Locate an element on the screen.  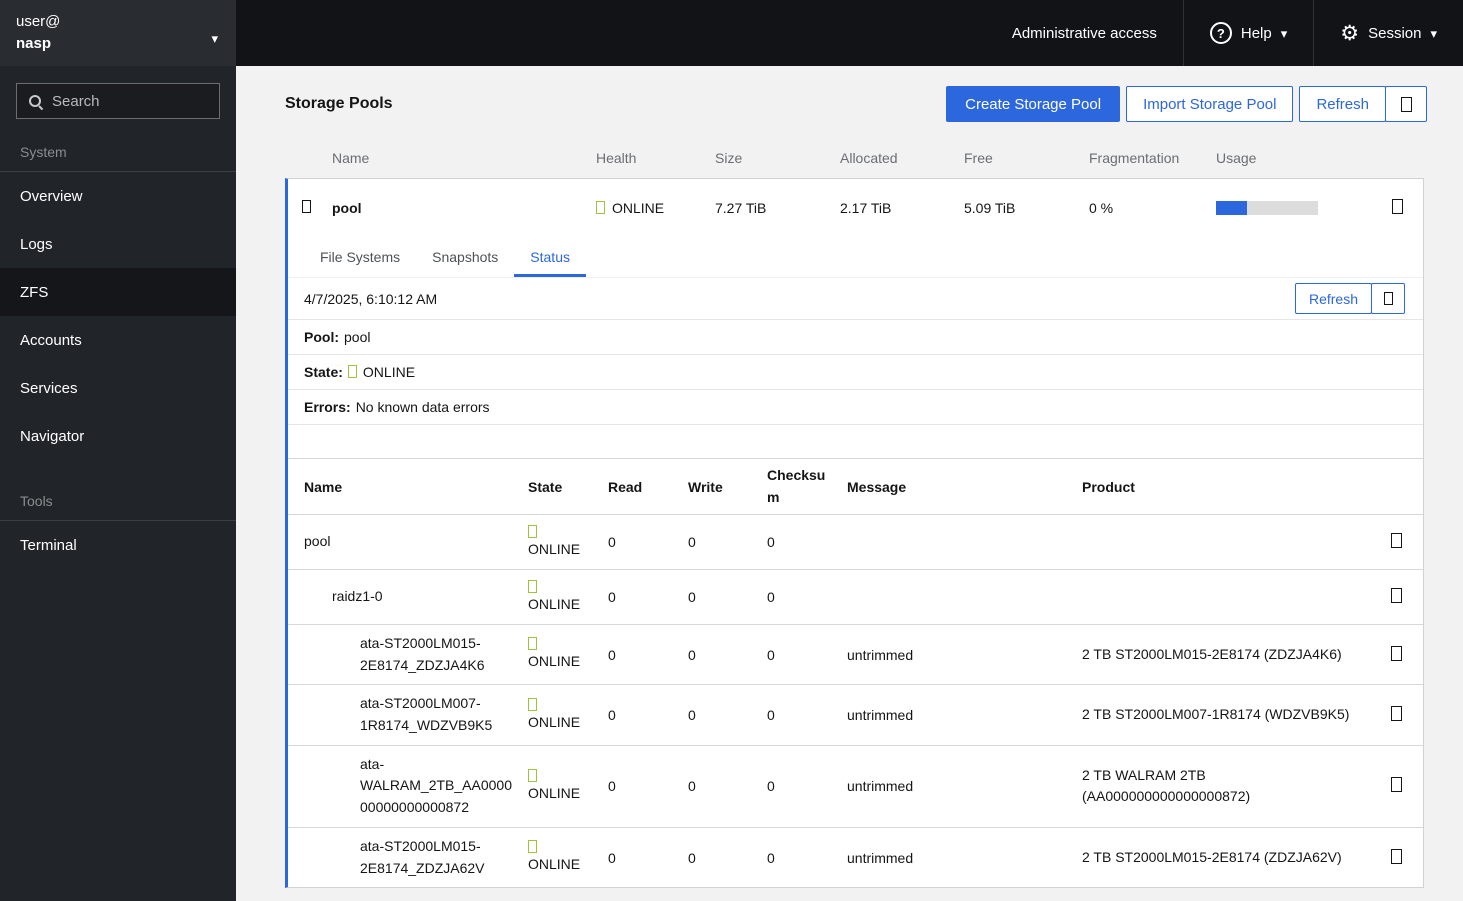
status-errors-row: Errors: No known data errors is located at coordinates (855, 407).